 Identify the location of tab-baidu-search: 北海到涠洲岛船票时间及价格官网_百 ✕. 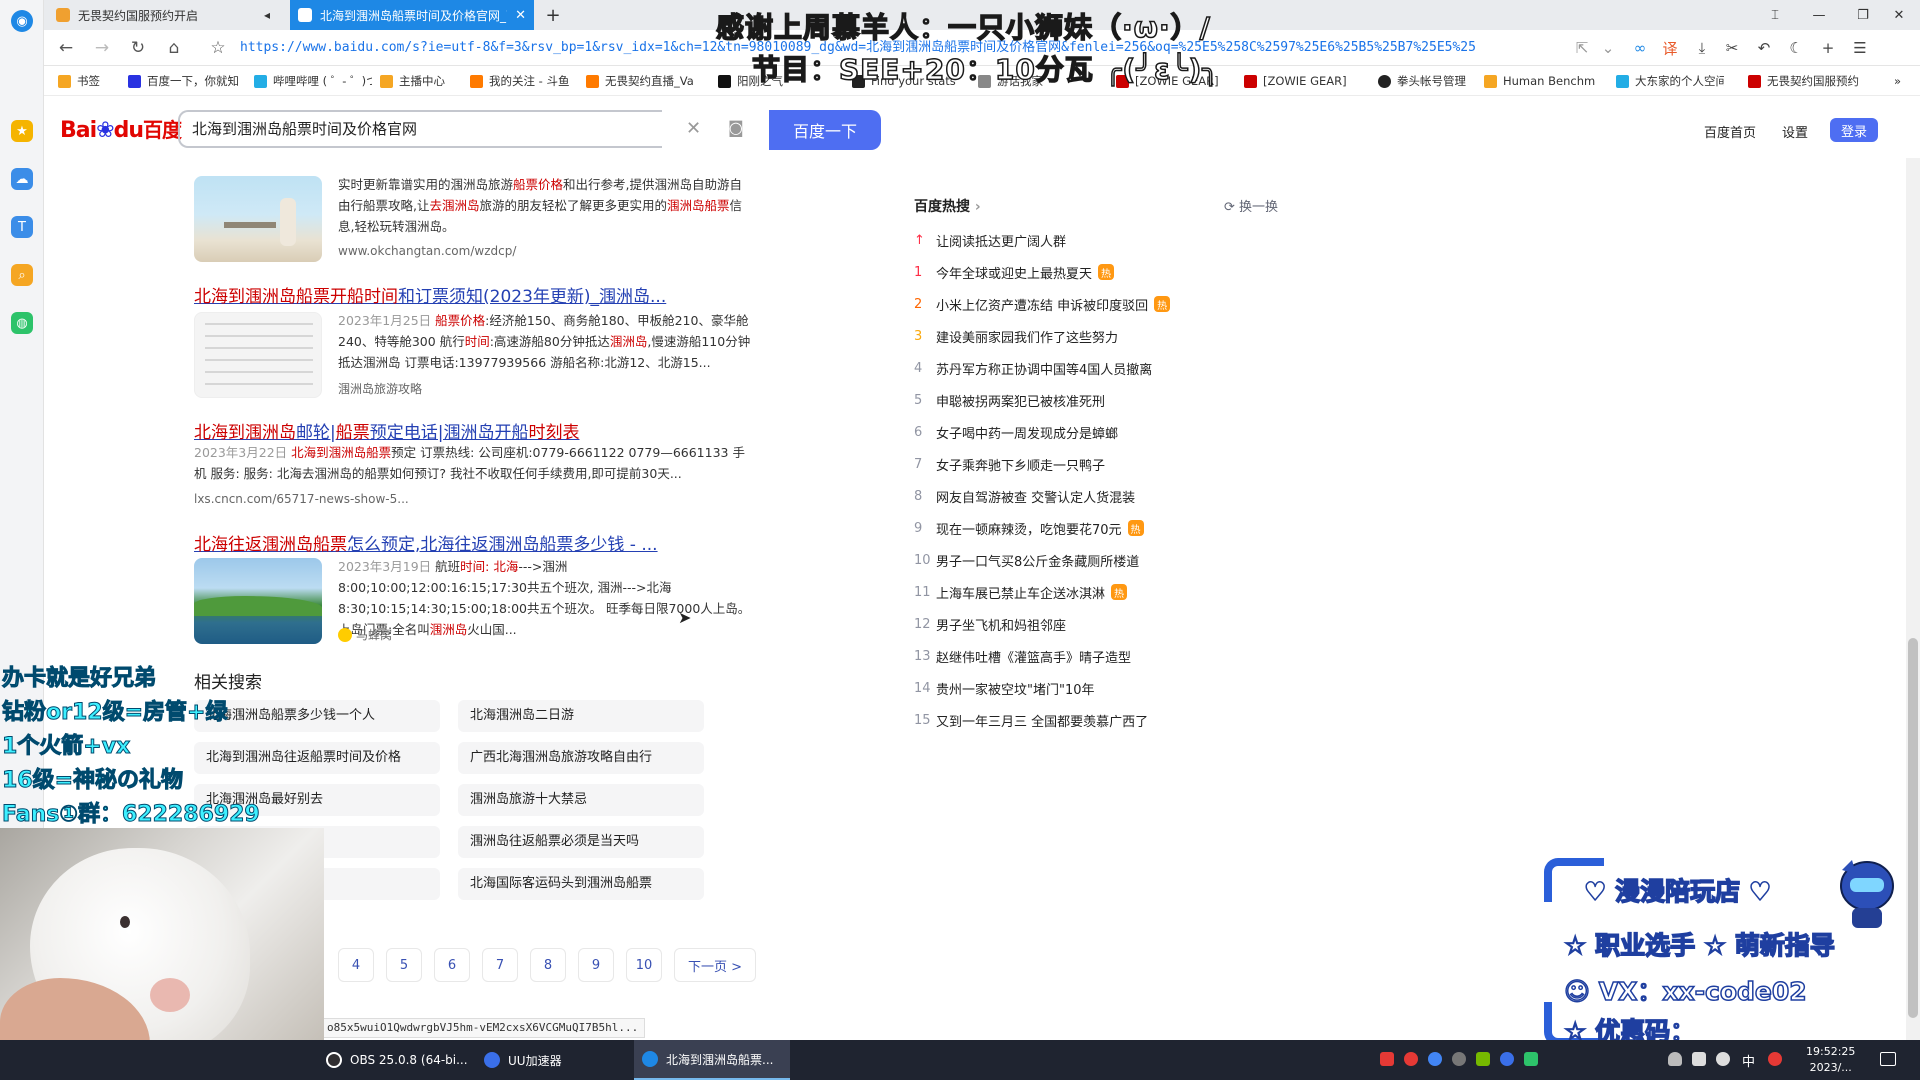
(412, 15).